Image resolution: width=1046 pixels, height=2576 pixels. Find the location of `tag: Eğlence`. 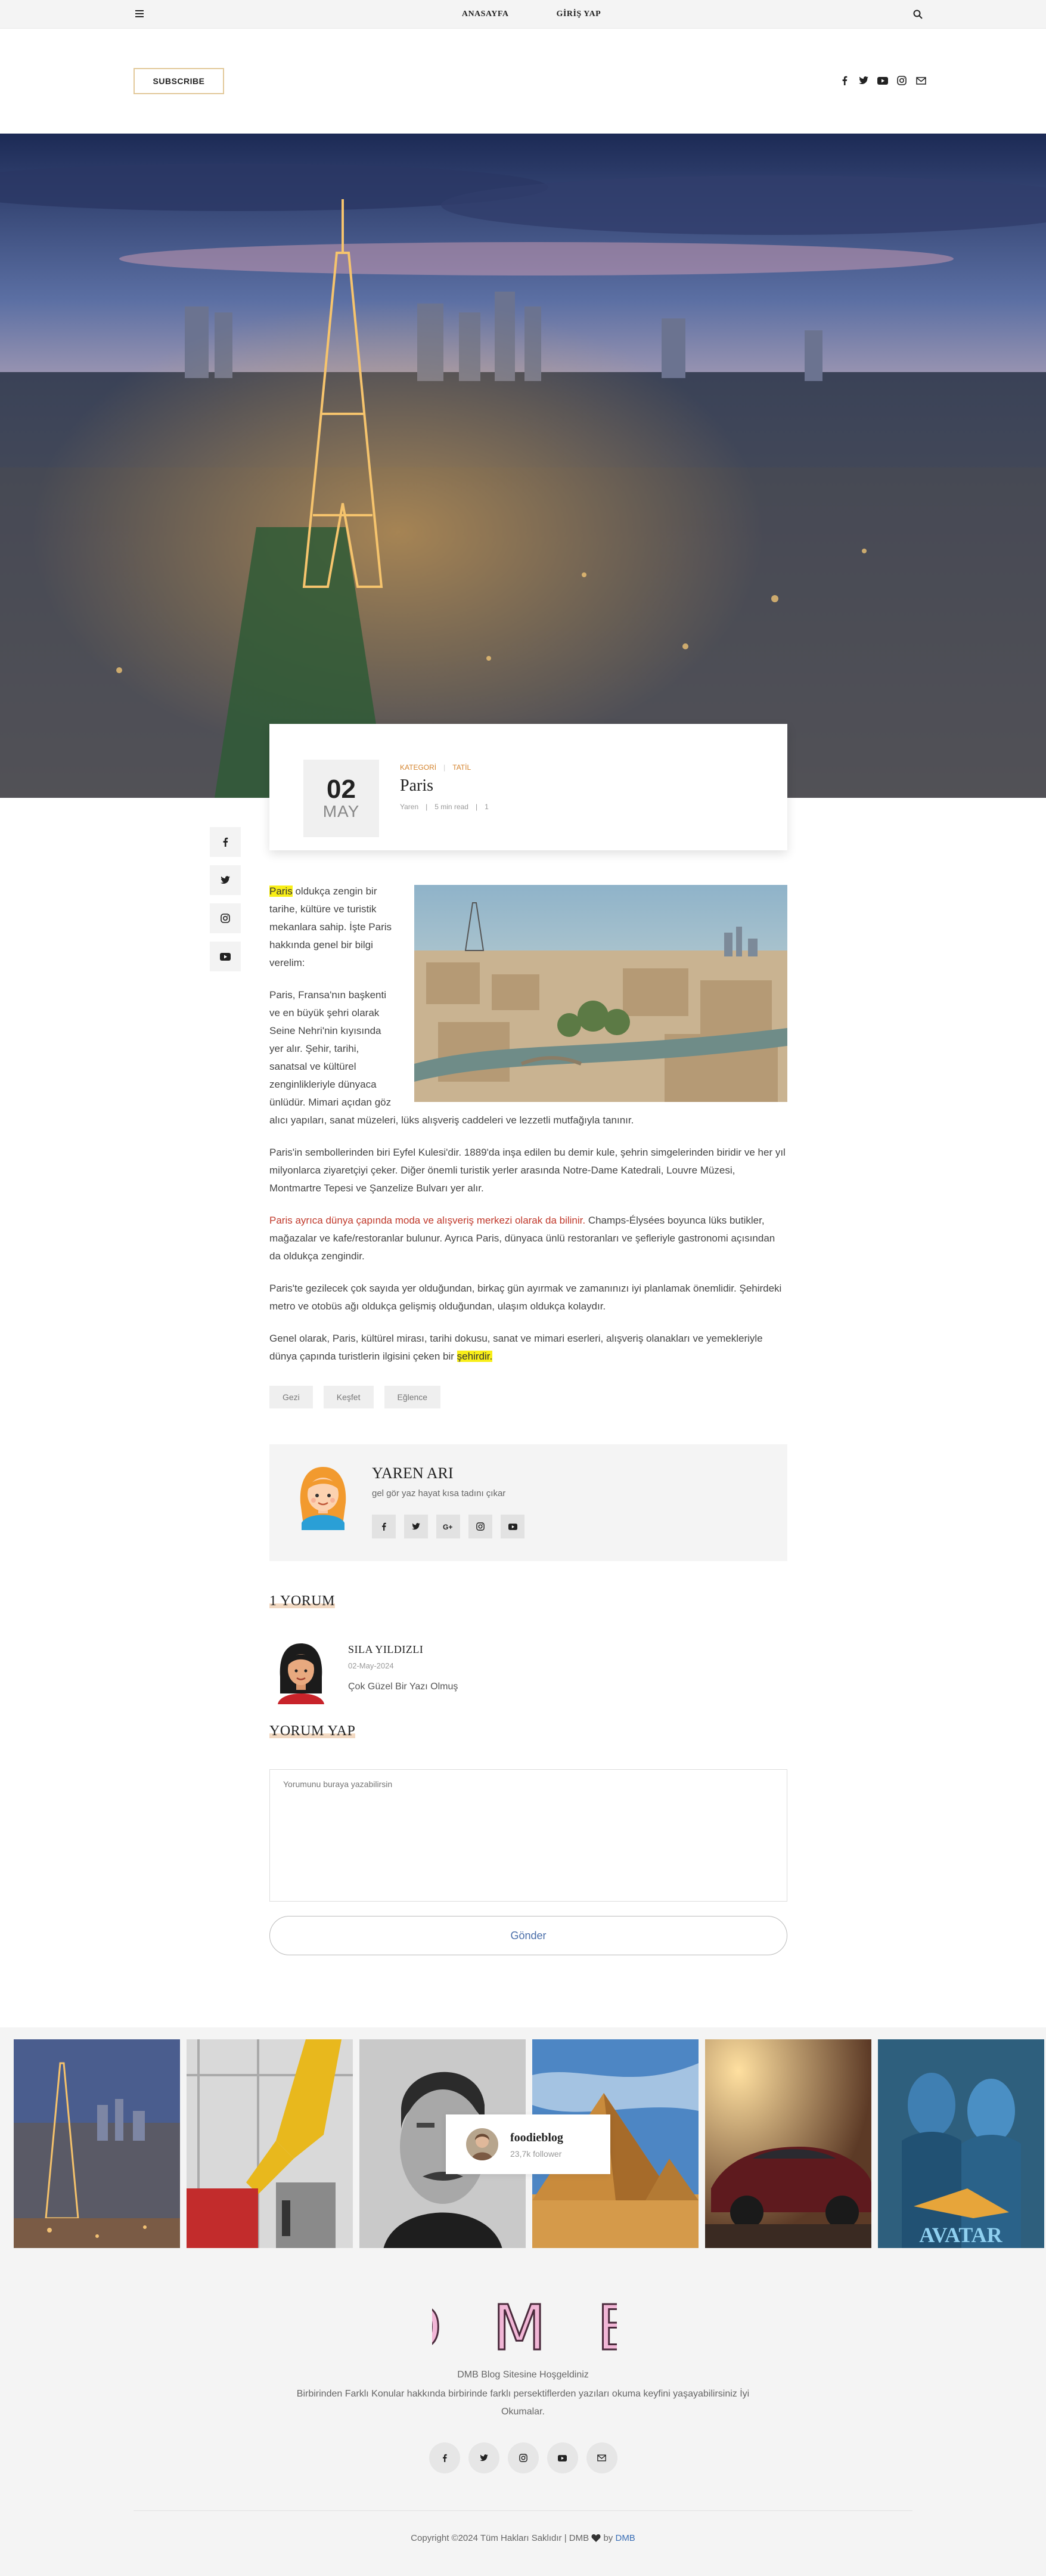

tag: Eğlence is located at coordinates (412, 1397).